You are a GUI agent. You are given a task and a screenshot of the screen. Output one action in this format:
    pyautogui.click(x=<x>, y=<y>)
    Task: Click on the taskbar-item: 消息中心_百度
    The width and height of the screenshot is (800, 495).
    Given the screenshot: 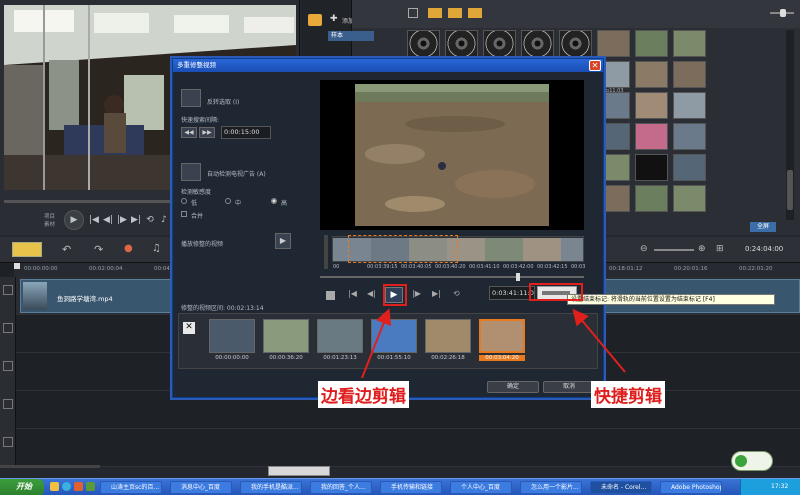 What is the action you would take?
    pyautogui.click(x=201, y=487)
    